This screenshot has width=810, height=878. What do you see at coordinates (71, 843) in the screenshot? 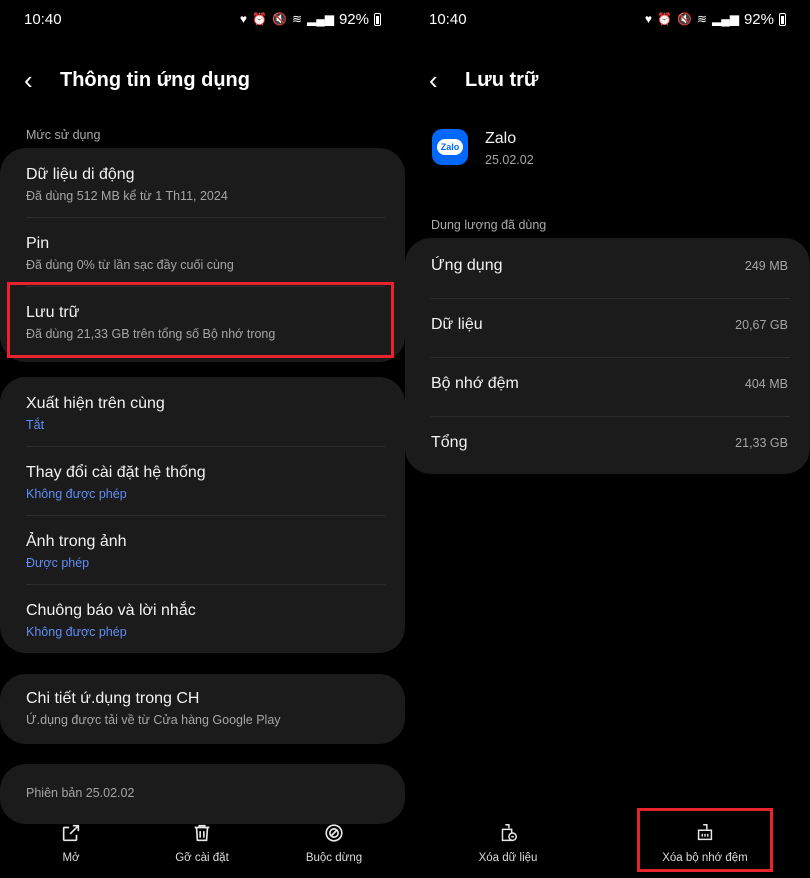
I see `open-button: Mở` at bounding box center [71, 843].